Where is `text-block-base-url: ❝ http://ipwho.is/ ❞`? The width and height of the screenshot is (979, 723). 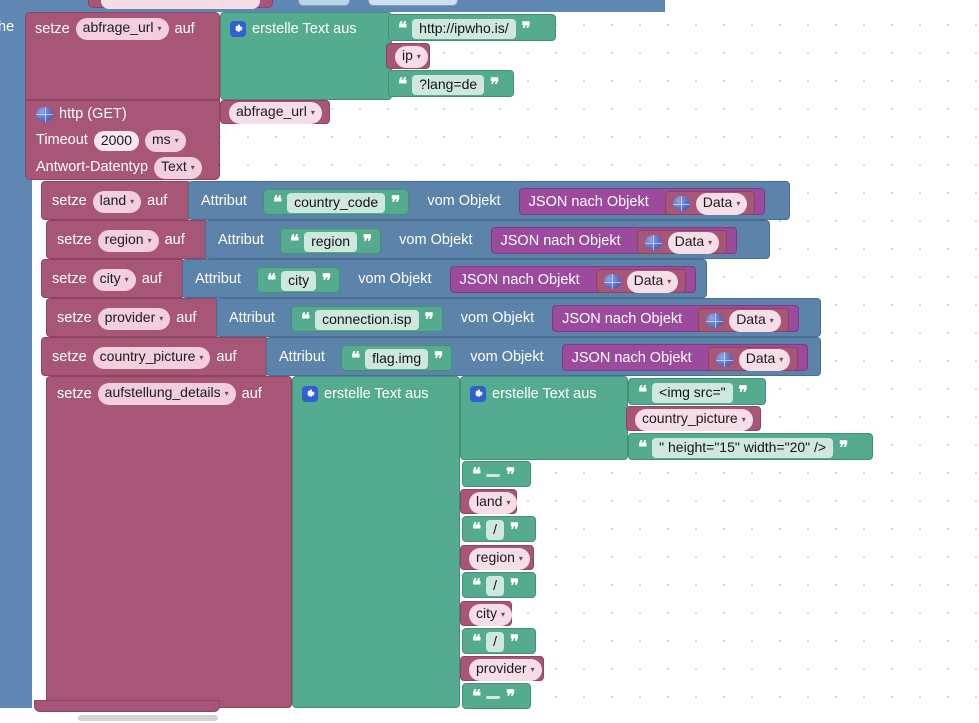
text-block-base-url: ❝ http://ipwho.is/ ❞ is located at coordinates (472, 27).